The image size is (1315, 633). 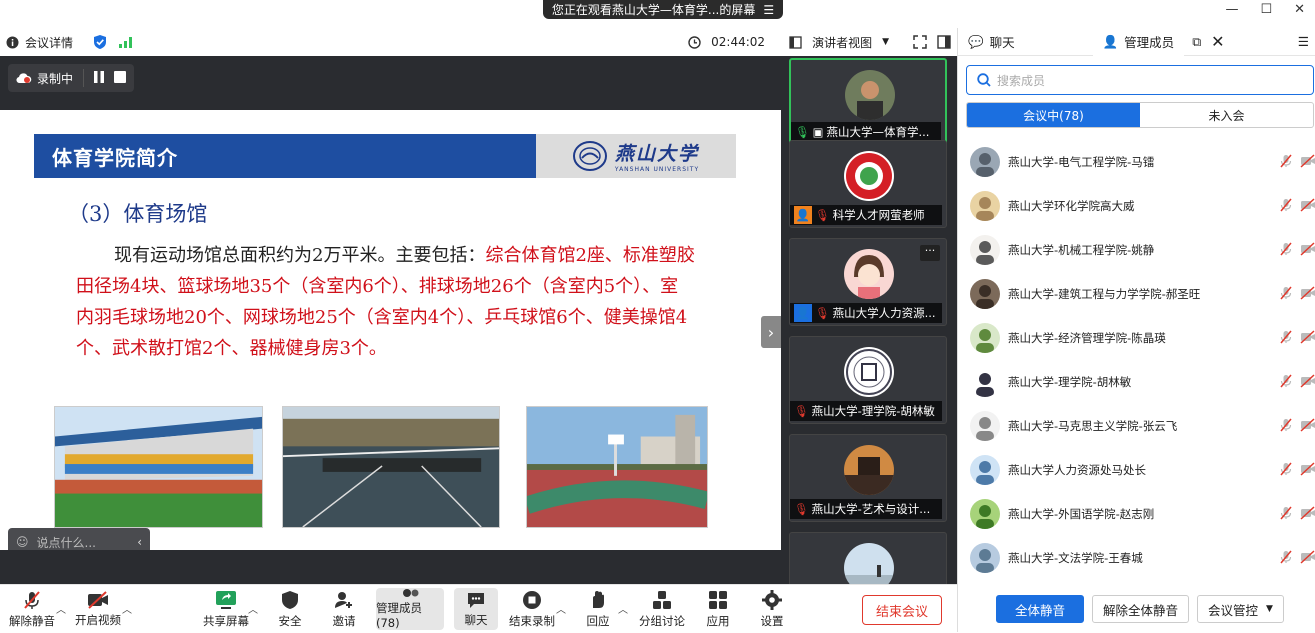 I want to click on chevron-down-icon: ▼, so click(x=885, y=42).